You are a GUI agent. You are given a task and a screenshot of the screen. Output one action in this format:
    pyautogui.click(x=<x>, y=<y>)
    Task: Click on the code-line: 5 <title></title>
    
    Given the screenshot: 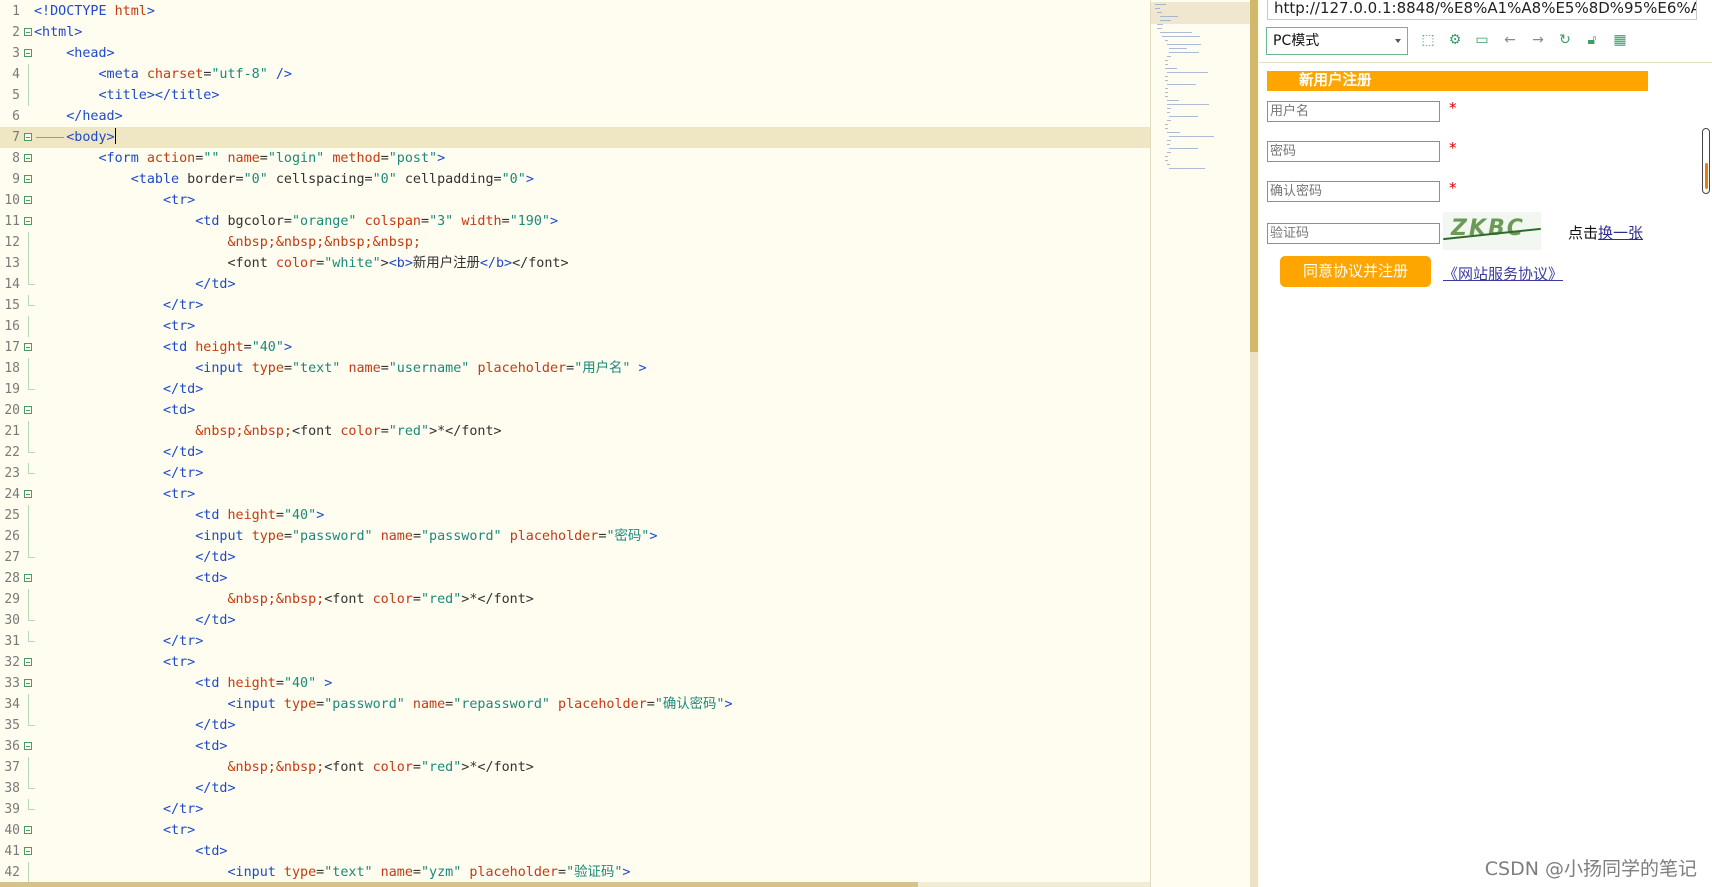 What is the action you would take?
    pyautogui.click(x=575, y=95)
    